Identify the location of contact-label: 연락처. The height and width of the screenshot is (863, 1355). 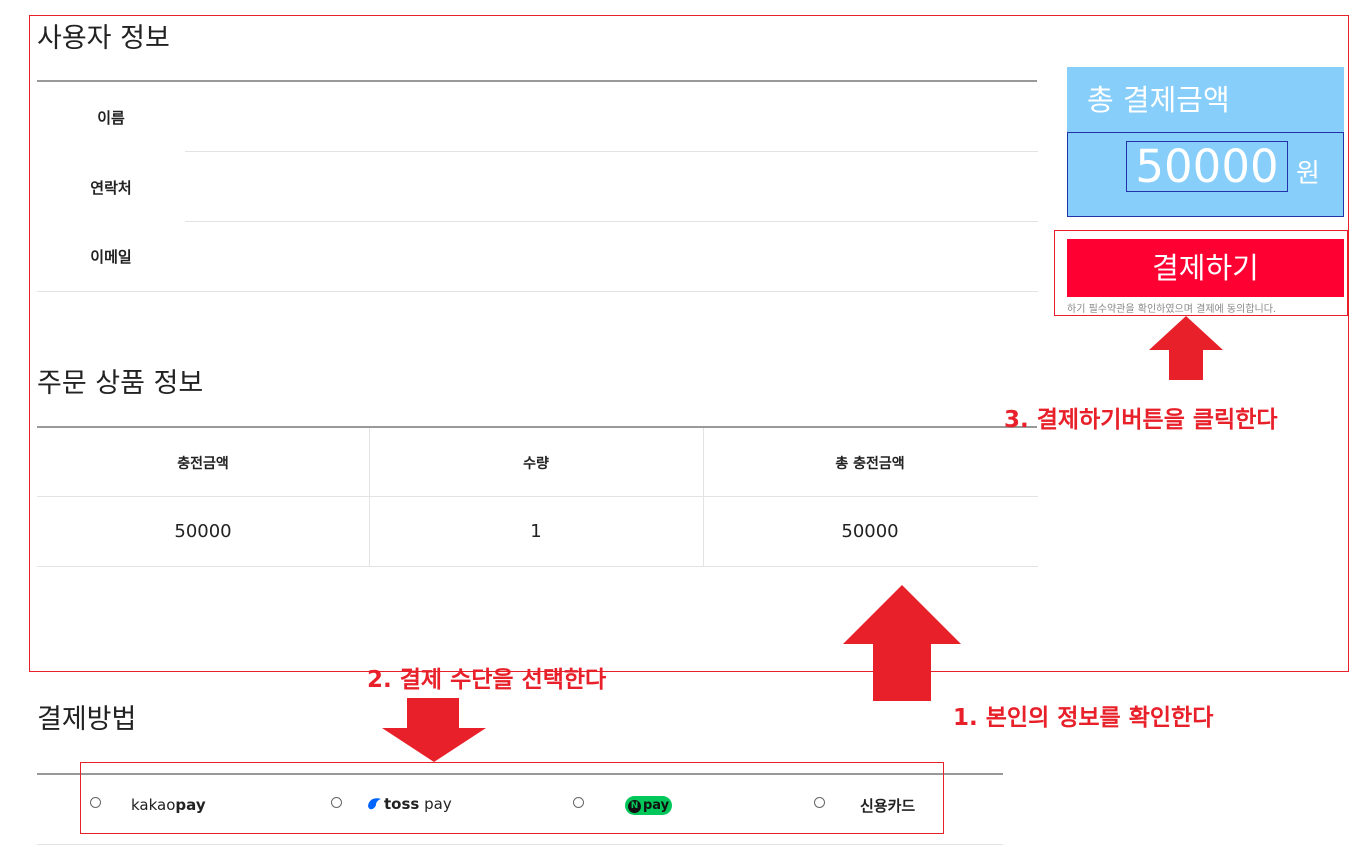
(111, 188).